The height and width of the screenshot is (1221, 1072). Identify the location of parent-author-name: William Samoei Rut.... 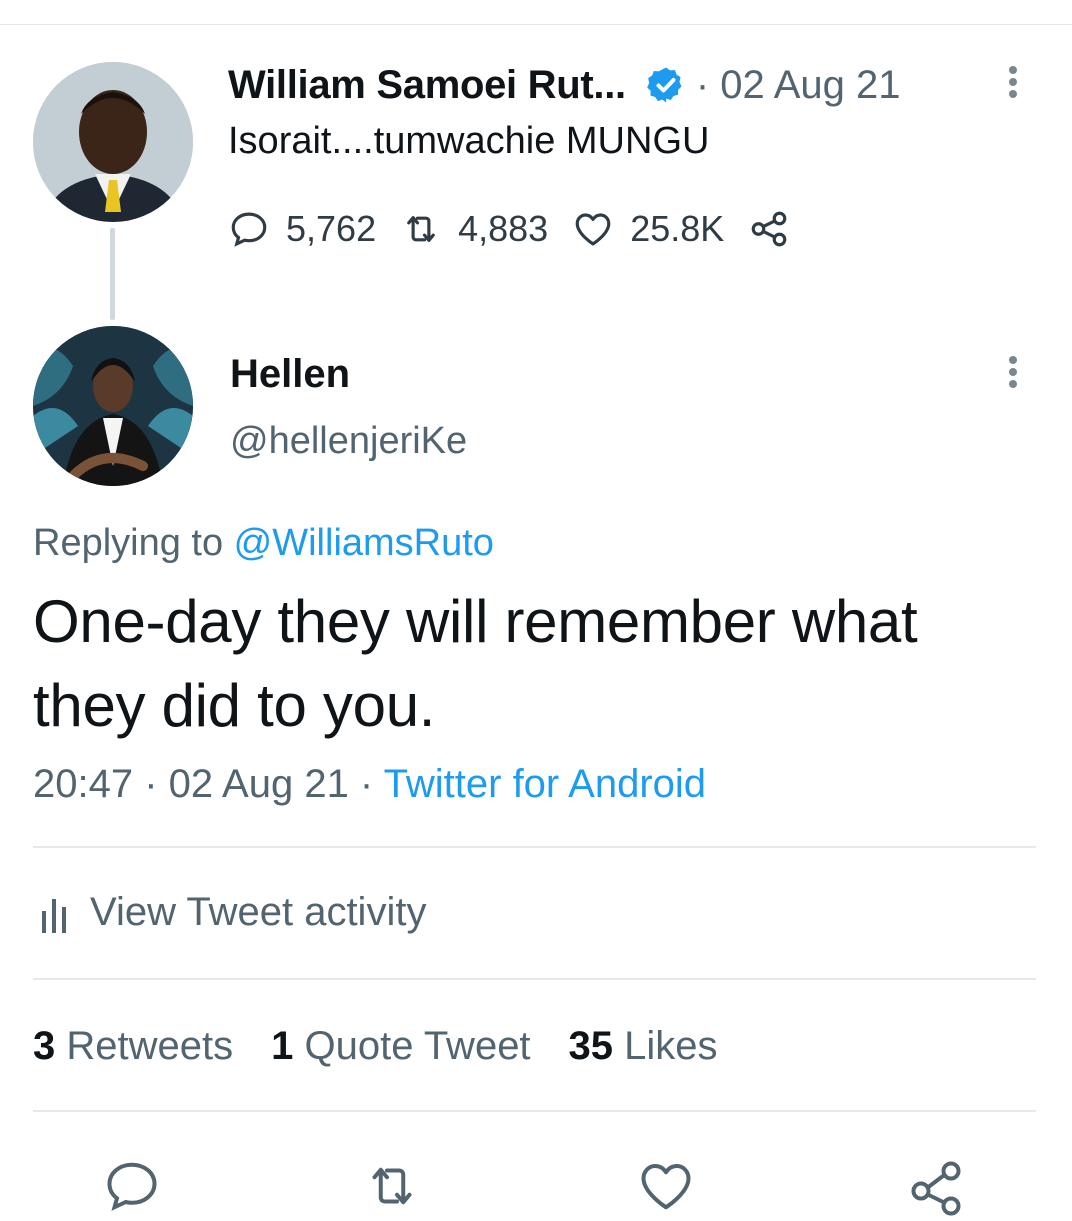
(427, 85).